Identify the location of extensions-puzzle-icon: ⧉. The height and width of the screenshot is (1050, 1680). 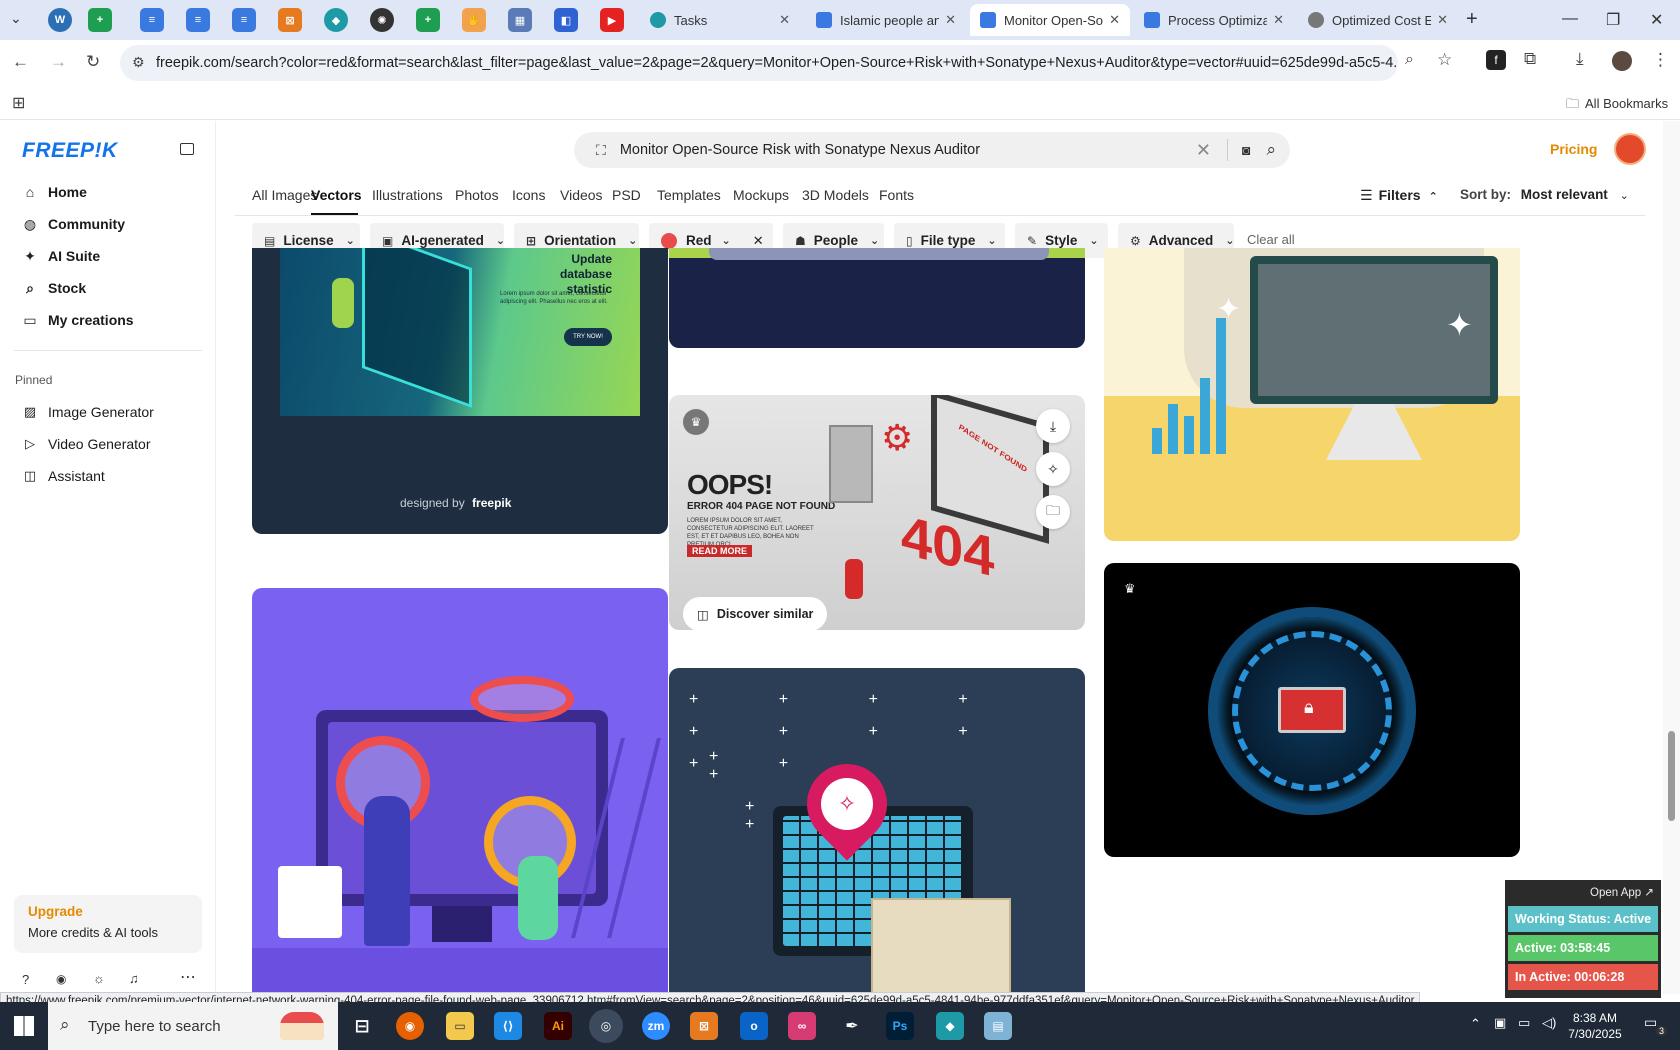
(1530, 59).